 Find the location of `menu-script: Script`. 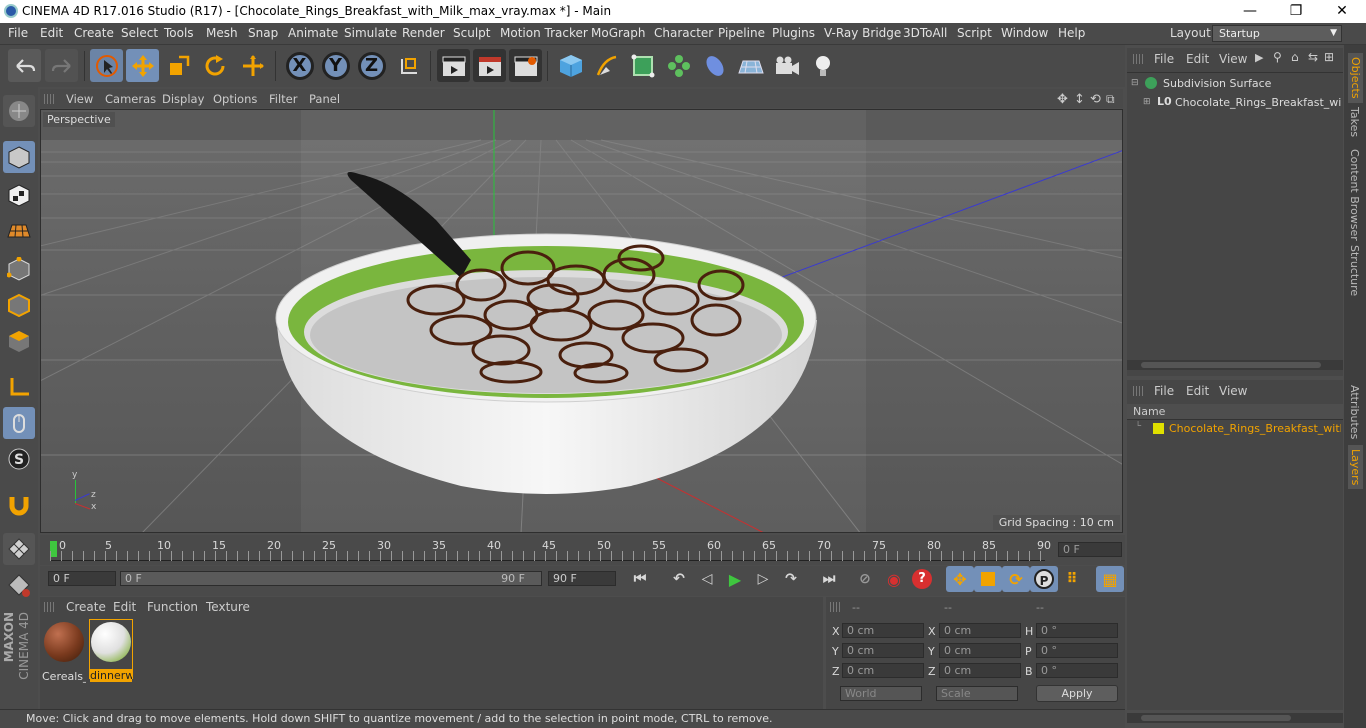

menu-script: Script is located at coordinates (974, 33).